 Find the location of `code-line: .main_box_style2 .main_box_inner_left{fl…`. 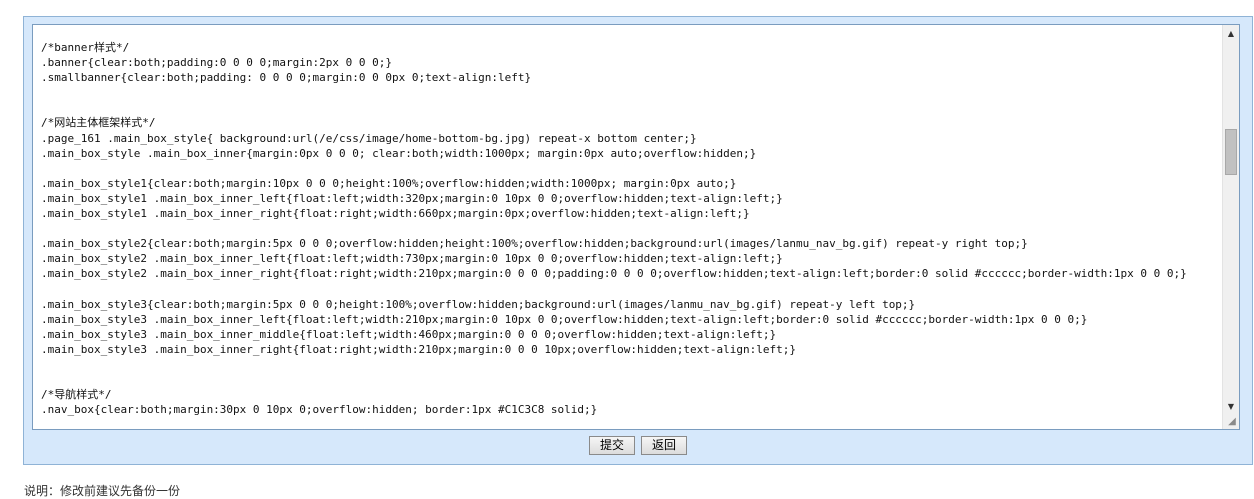

code-line: .main_box_style2 .main_box_inner_left{fl… is located at coordinates (412, 259).